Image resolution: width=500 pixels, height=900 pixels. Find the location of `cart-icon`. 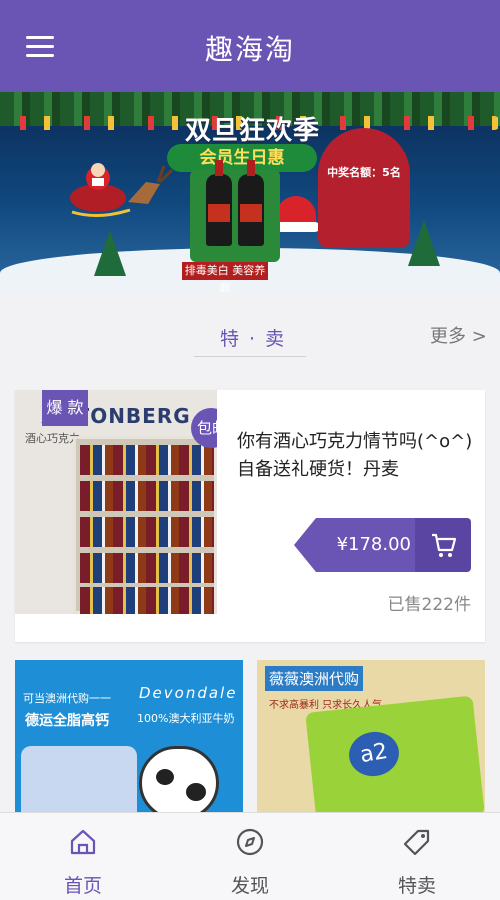

cart-icon is located at coordinates (444, 545).